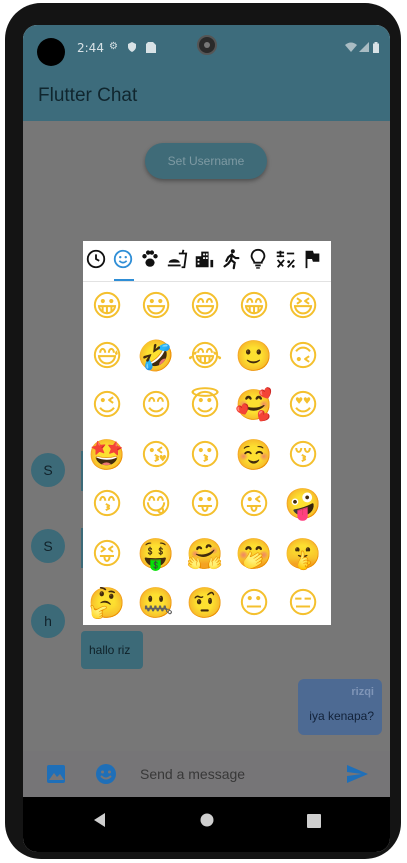 Image resolution: width=407 pixels, height=863 pixels. What do you see at coordinates (206, 161) in the screenshot?
I see `set-username-button: Set Username` at bounding box center [206, 161].